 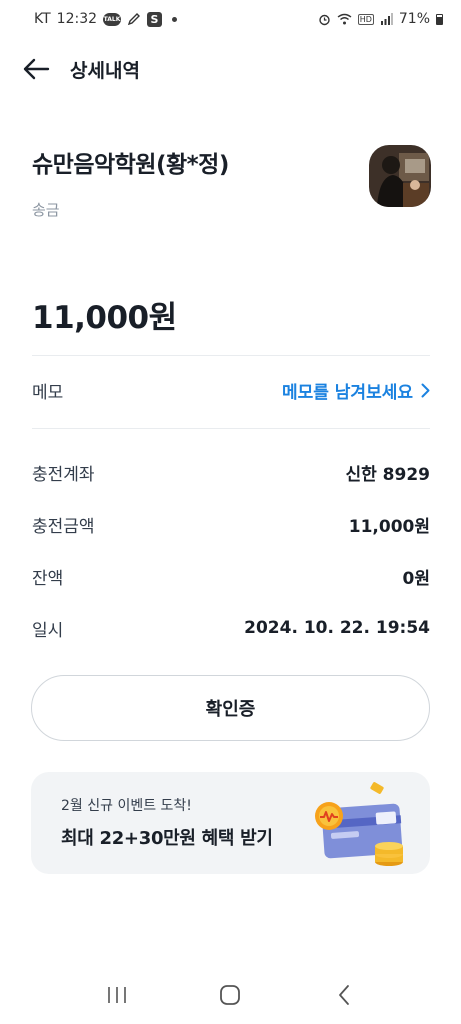 What do you see at coordinates (324, 19) in the screenshot?
I see `alarm-icon` at bounding box center [324, 19].